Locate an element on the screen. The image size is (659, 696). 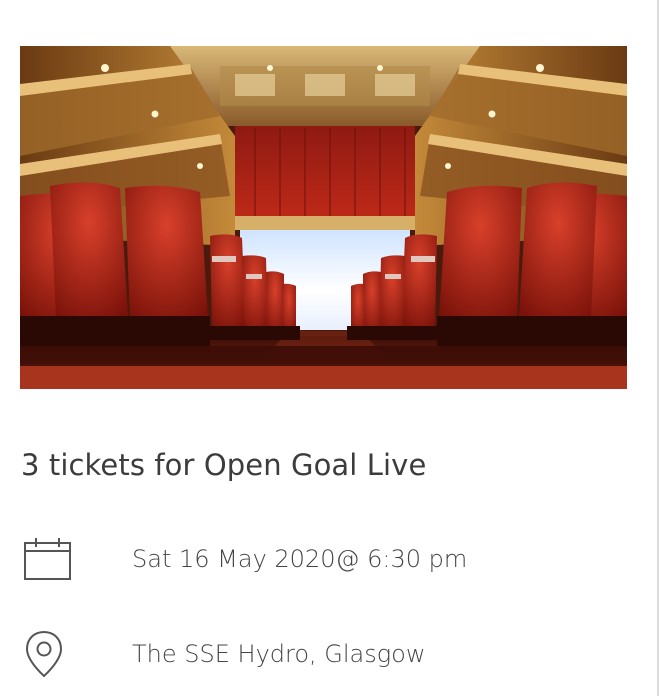
calendar-icon is located at coordinates (48, 559).